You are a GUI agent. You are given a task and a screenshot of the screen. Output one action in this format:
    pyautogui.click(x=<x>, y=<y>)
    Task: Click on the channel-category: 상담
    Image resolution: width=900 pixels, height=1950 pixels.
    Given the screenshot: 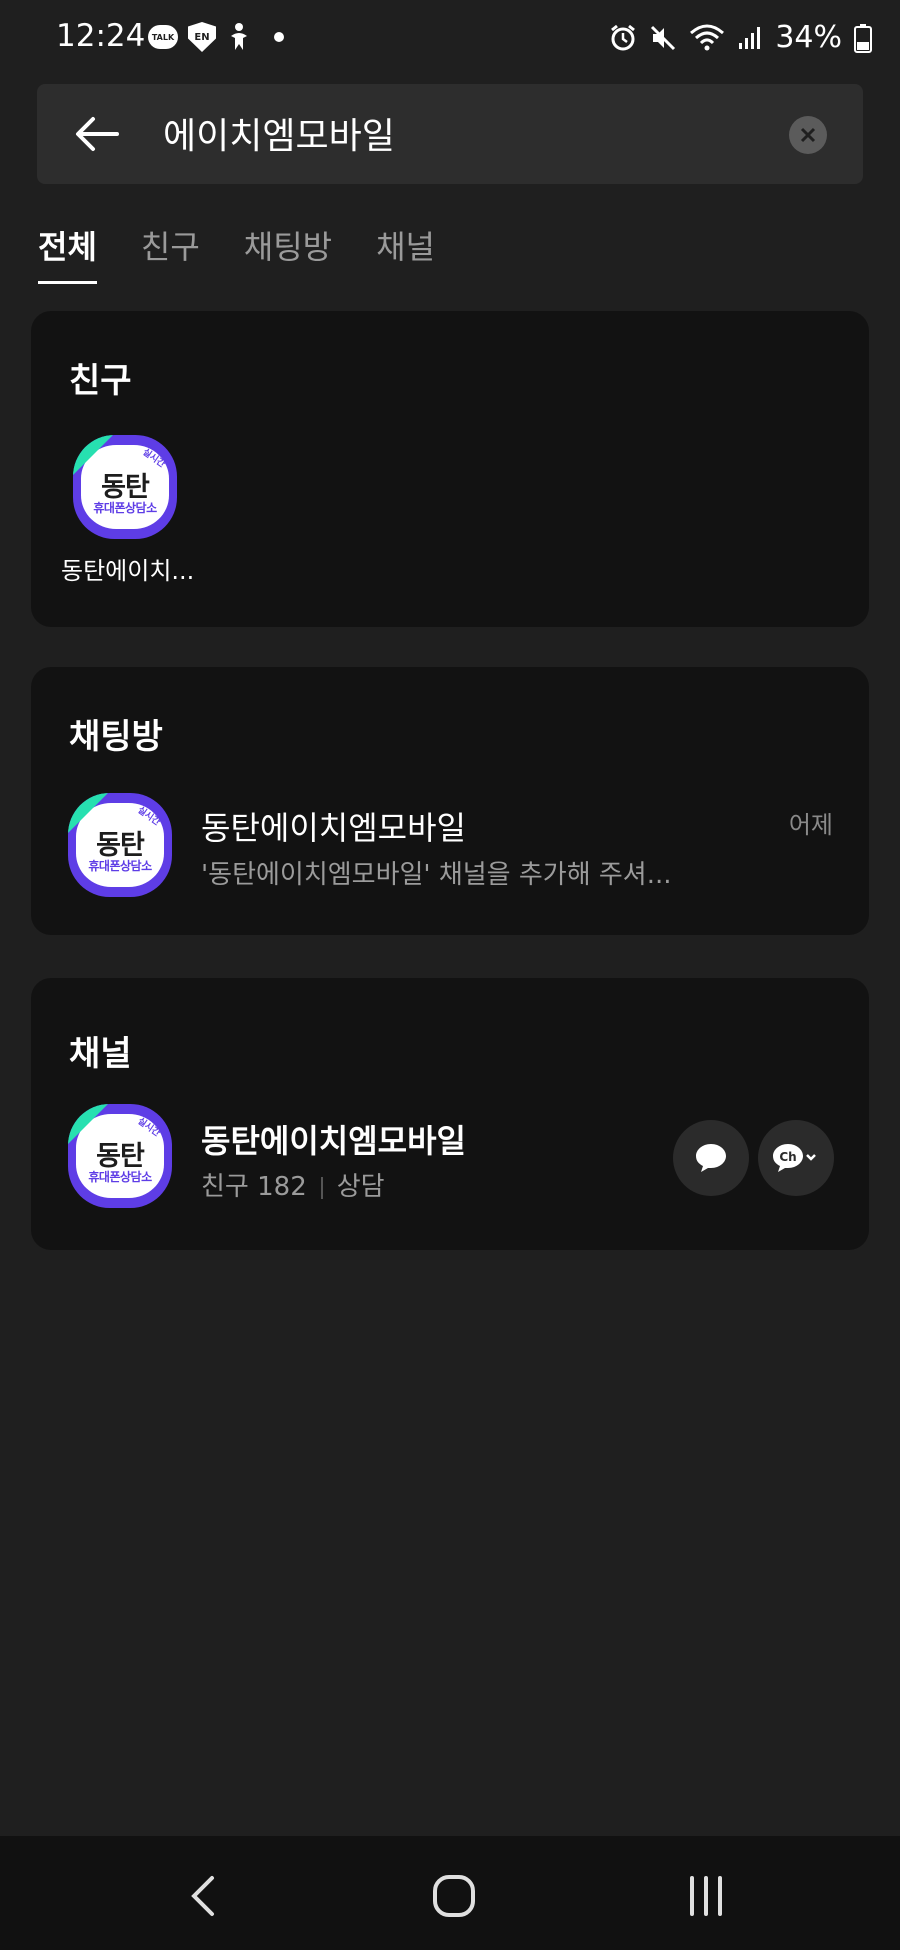 What is the action you would take?
    pyautogui.click(x=360, y=1187)
    